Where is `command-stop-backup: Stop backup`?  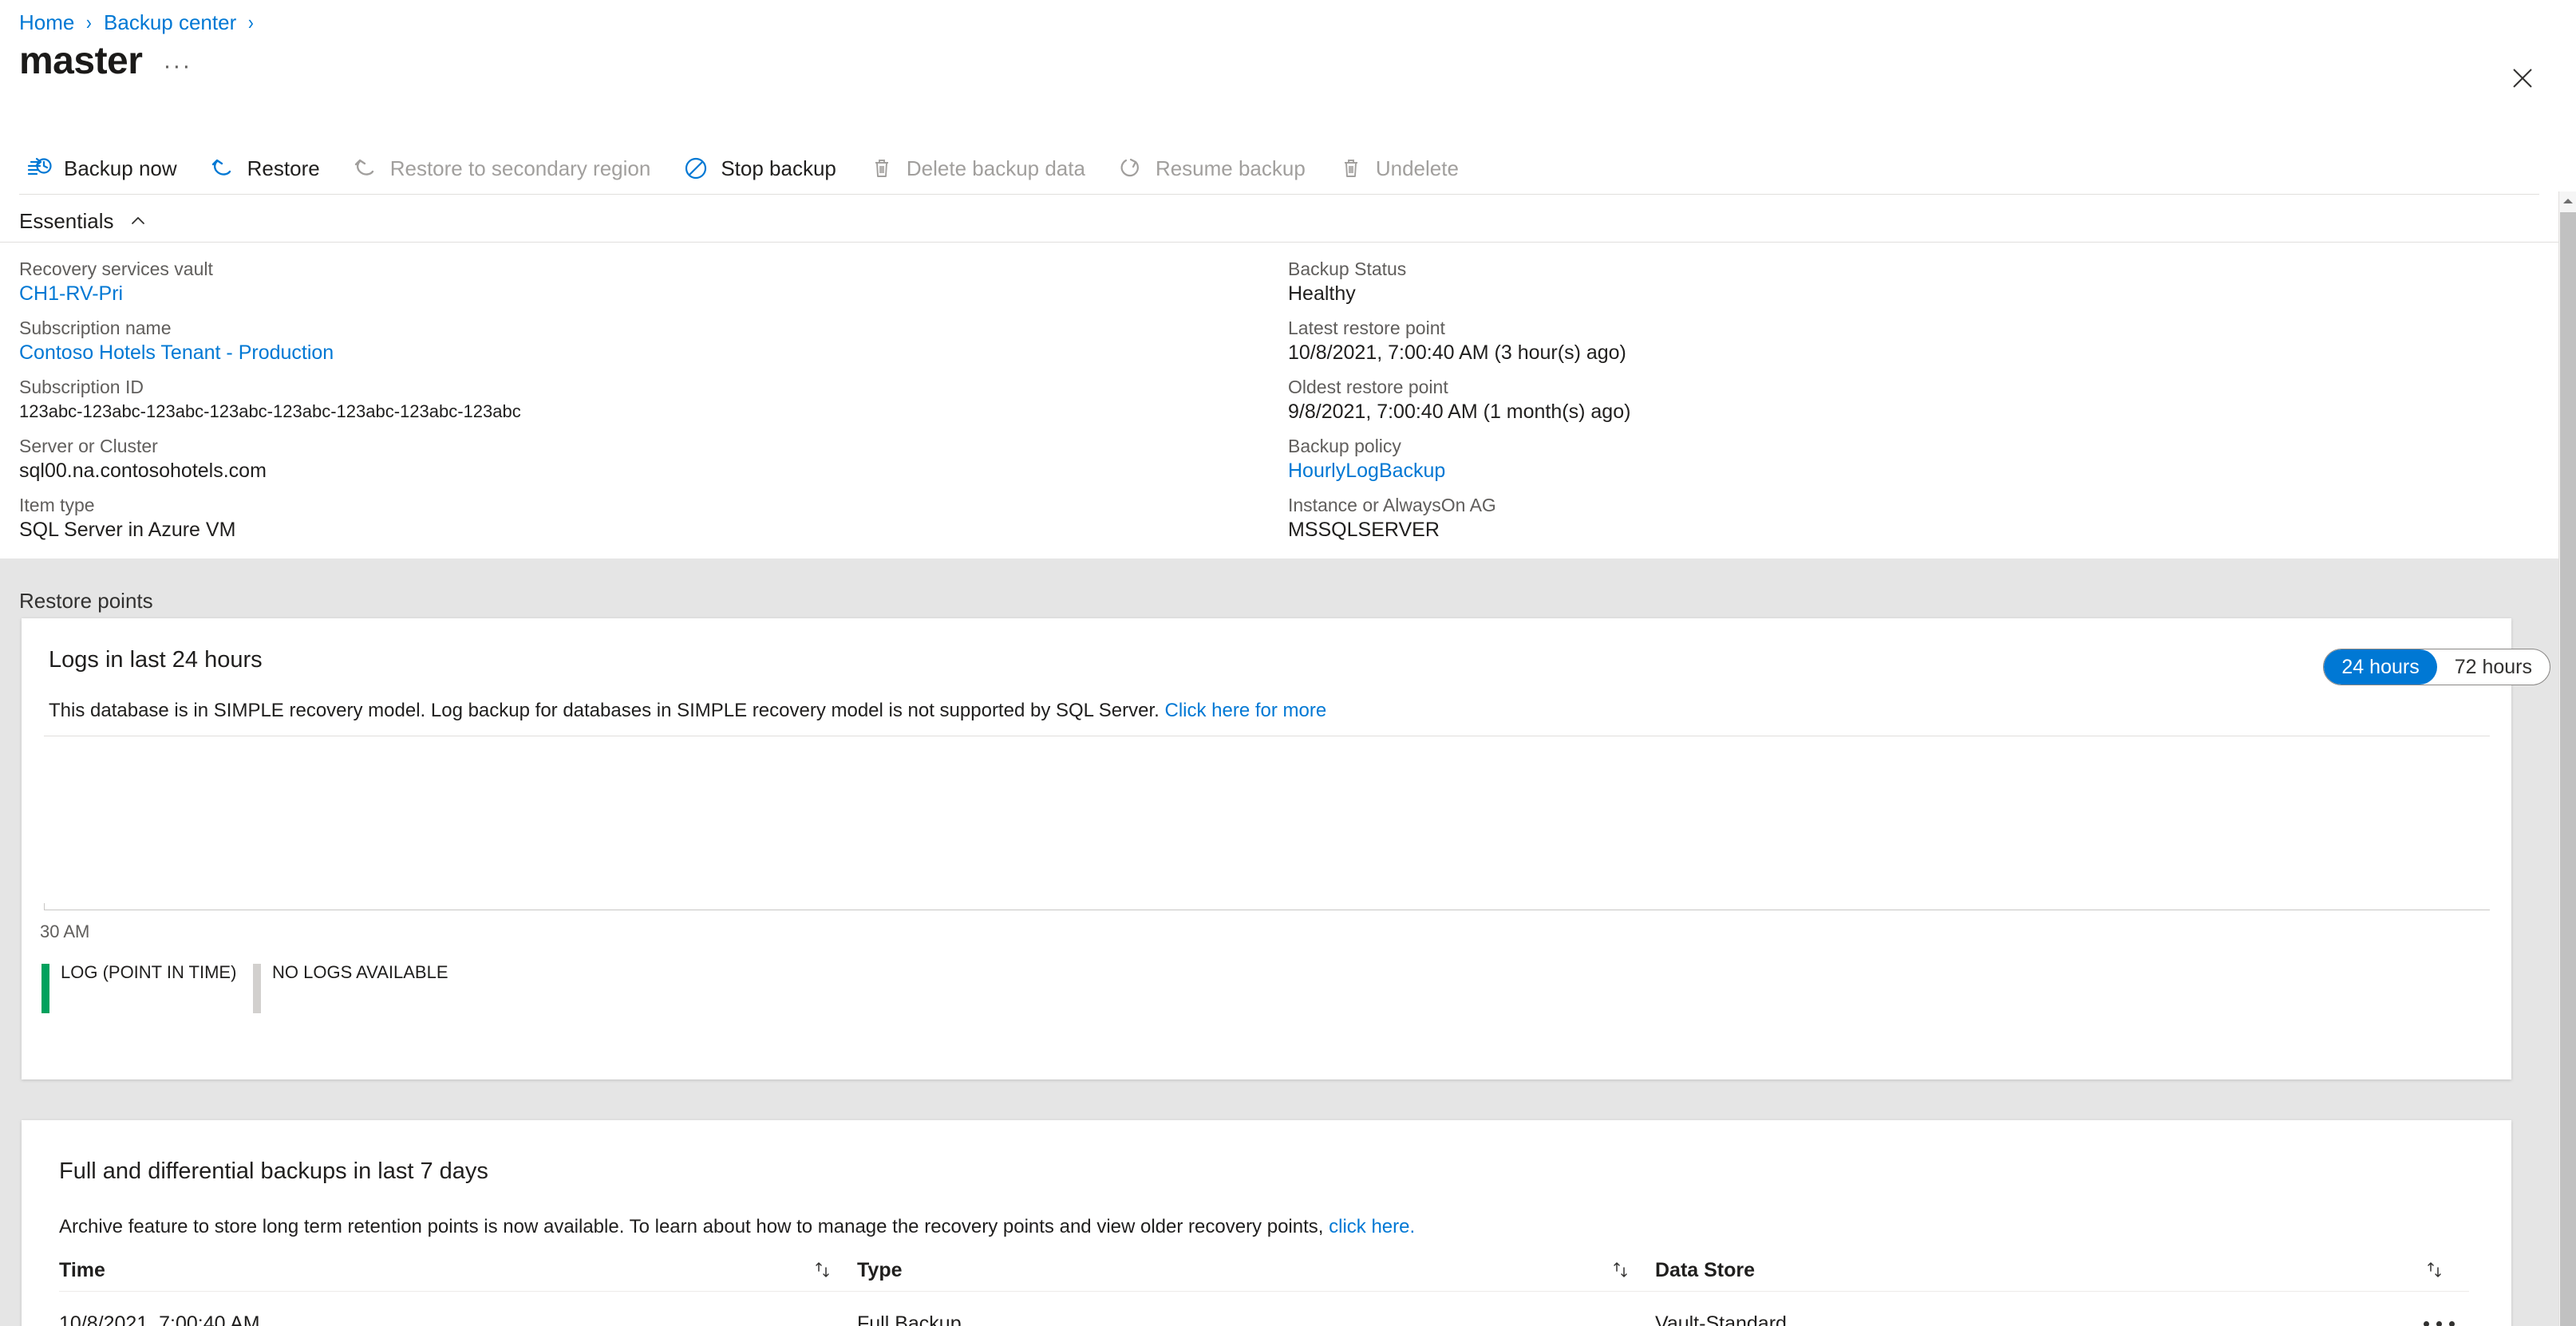
command-stop-backup: Stop backup is located at coordinates (766, 168).